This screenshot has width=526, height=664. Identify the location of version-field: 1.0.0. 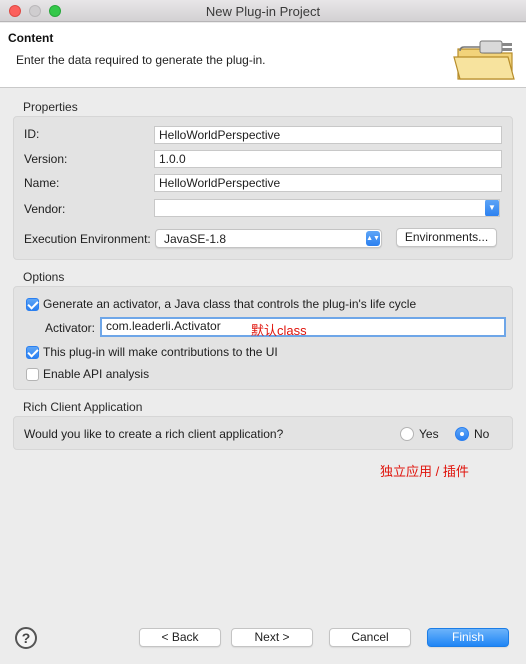
(328, 159).